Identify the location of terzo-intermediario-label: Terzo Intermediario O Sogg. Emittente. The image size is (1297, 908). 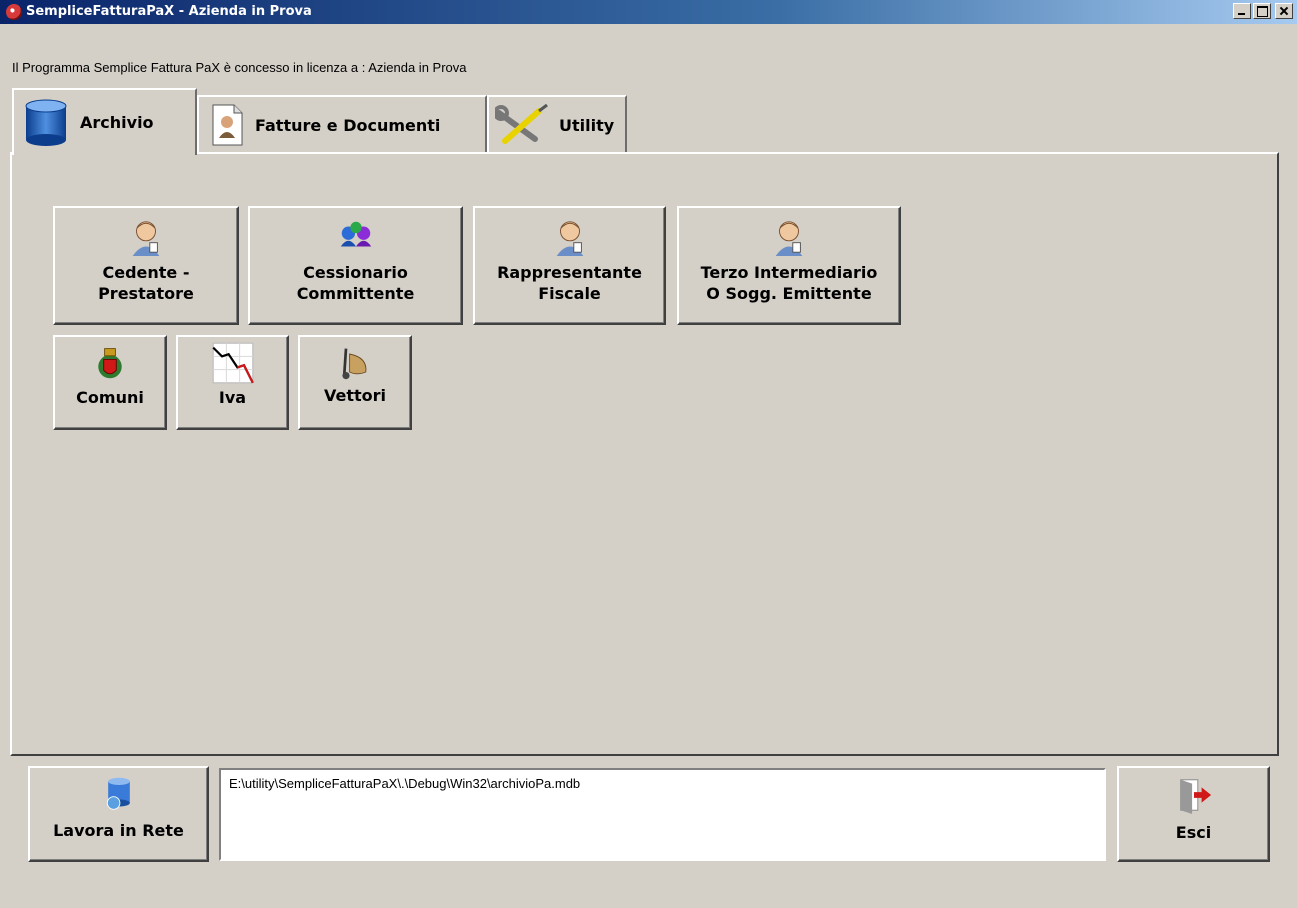
(789, 283).